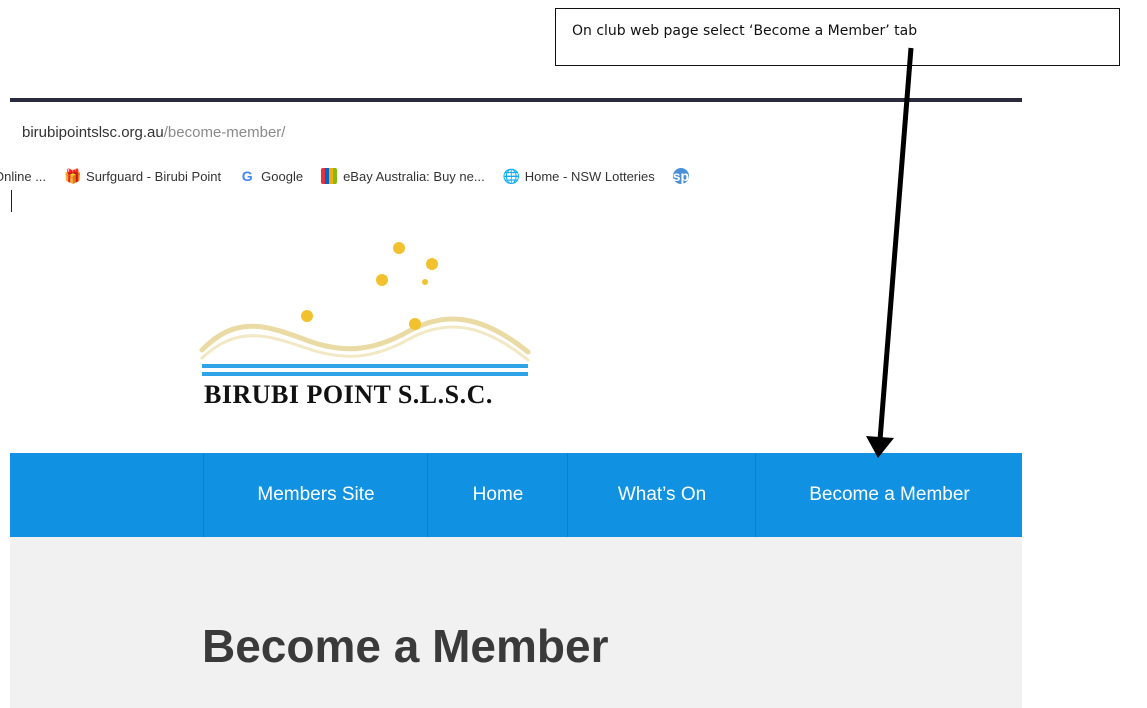 This screenshot has width=1147, height=708. I want to click on address-bar: birubipointslsc.org.au/become-member/, so click(516, 128).